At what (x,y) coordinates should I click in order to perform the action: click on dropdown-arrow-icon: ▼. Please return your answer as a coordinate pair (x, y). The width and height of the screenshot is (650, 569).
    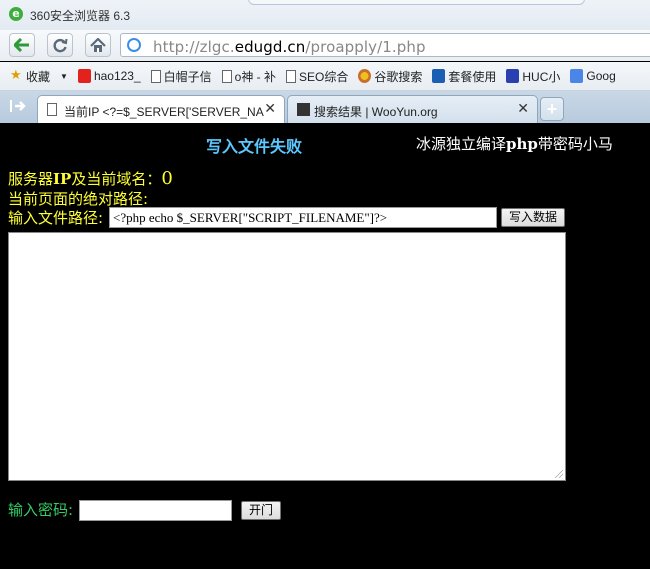
    Looking at the image, I should click on (64, 76).